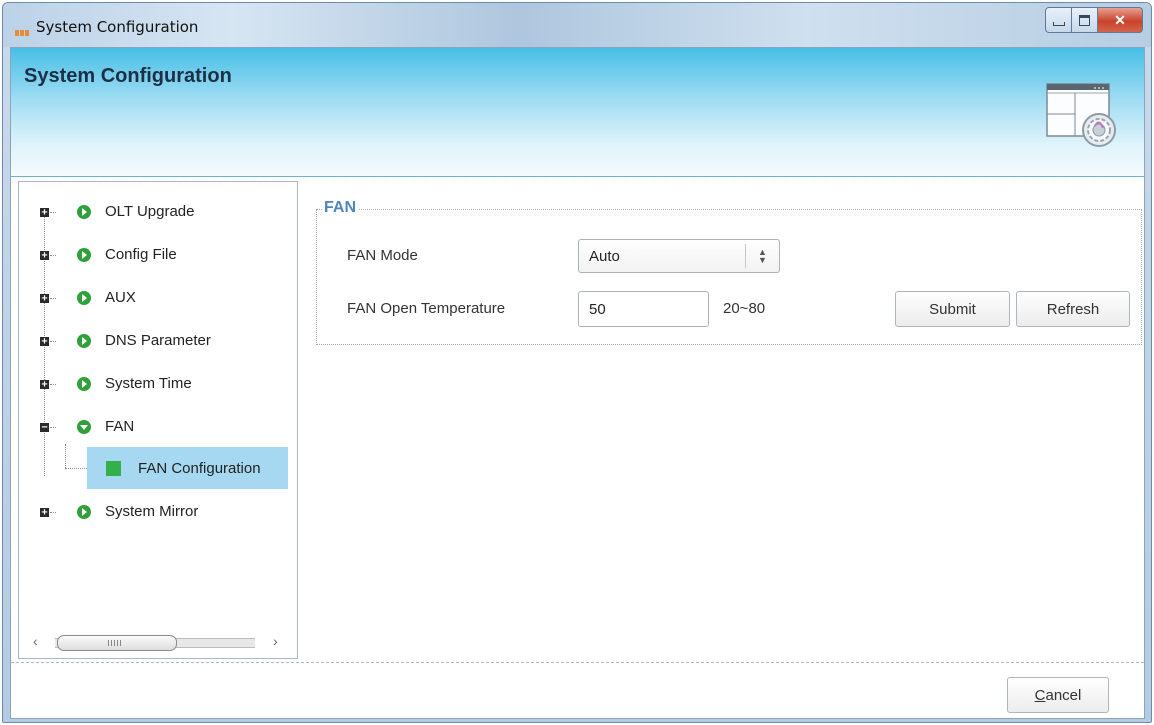  Describe the element at coordinates (23, 29) in the screenshot. I see `app-icon` at that location.